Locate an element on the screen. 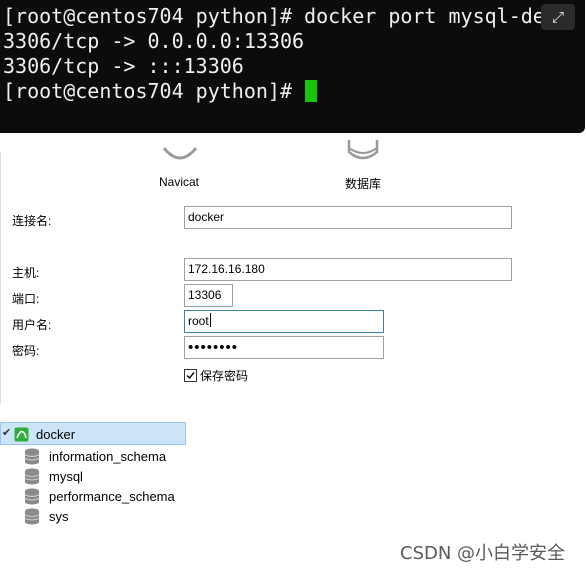  watermark: CSDN @小白学安全 is located at coordinates (483, 553).